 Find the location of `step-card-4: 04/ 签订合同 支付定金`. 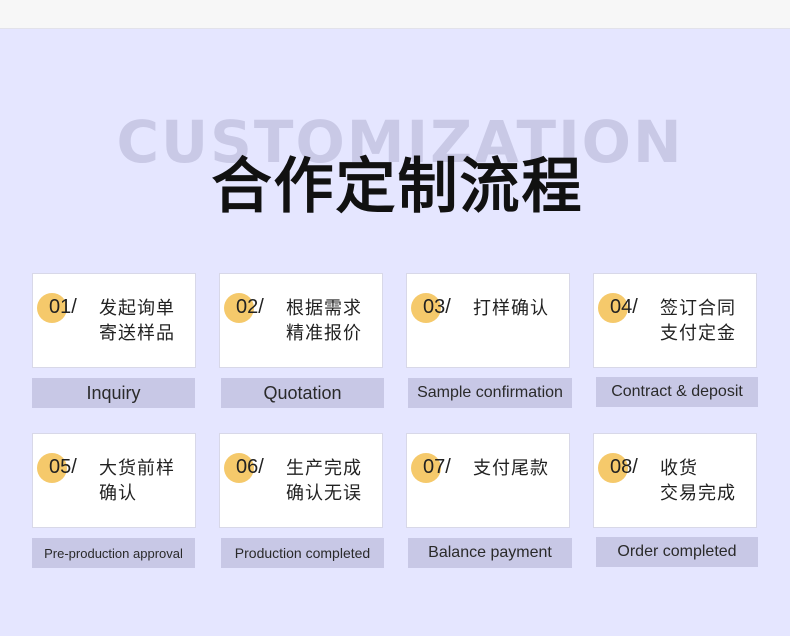

step-card-4: 04/ 签订合同 支付定金 is located at coordinates (675, 320).